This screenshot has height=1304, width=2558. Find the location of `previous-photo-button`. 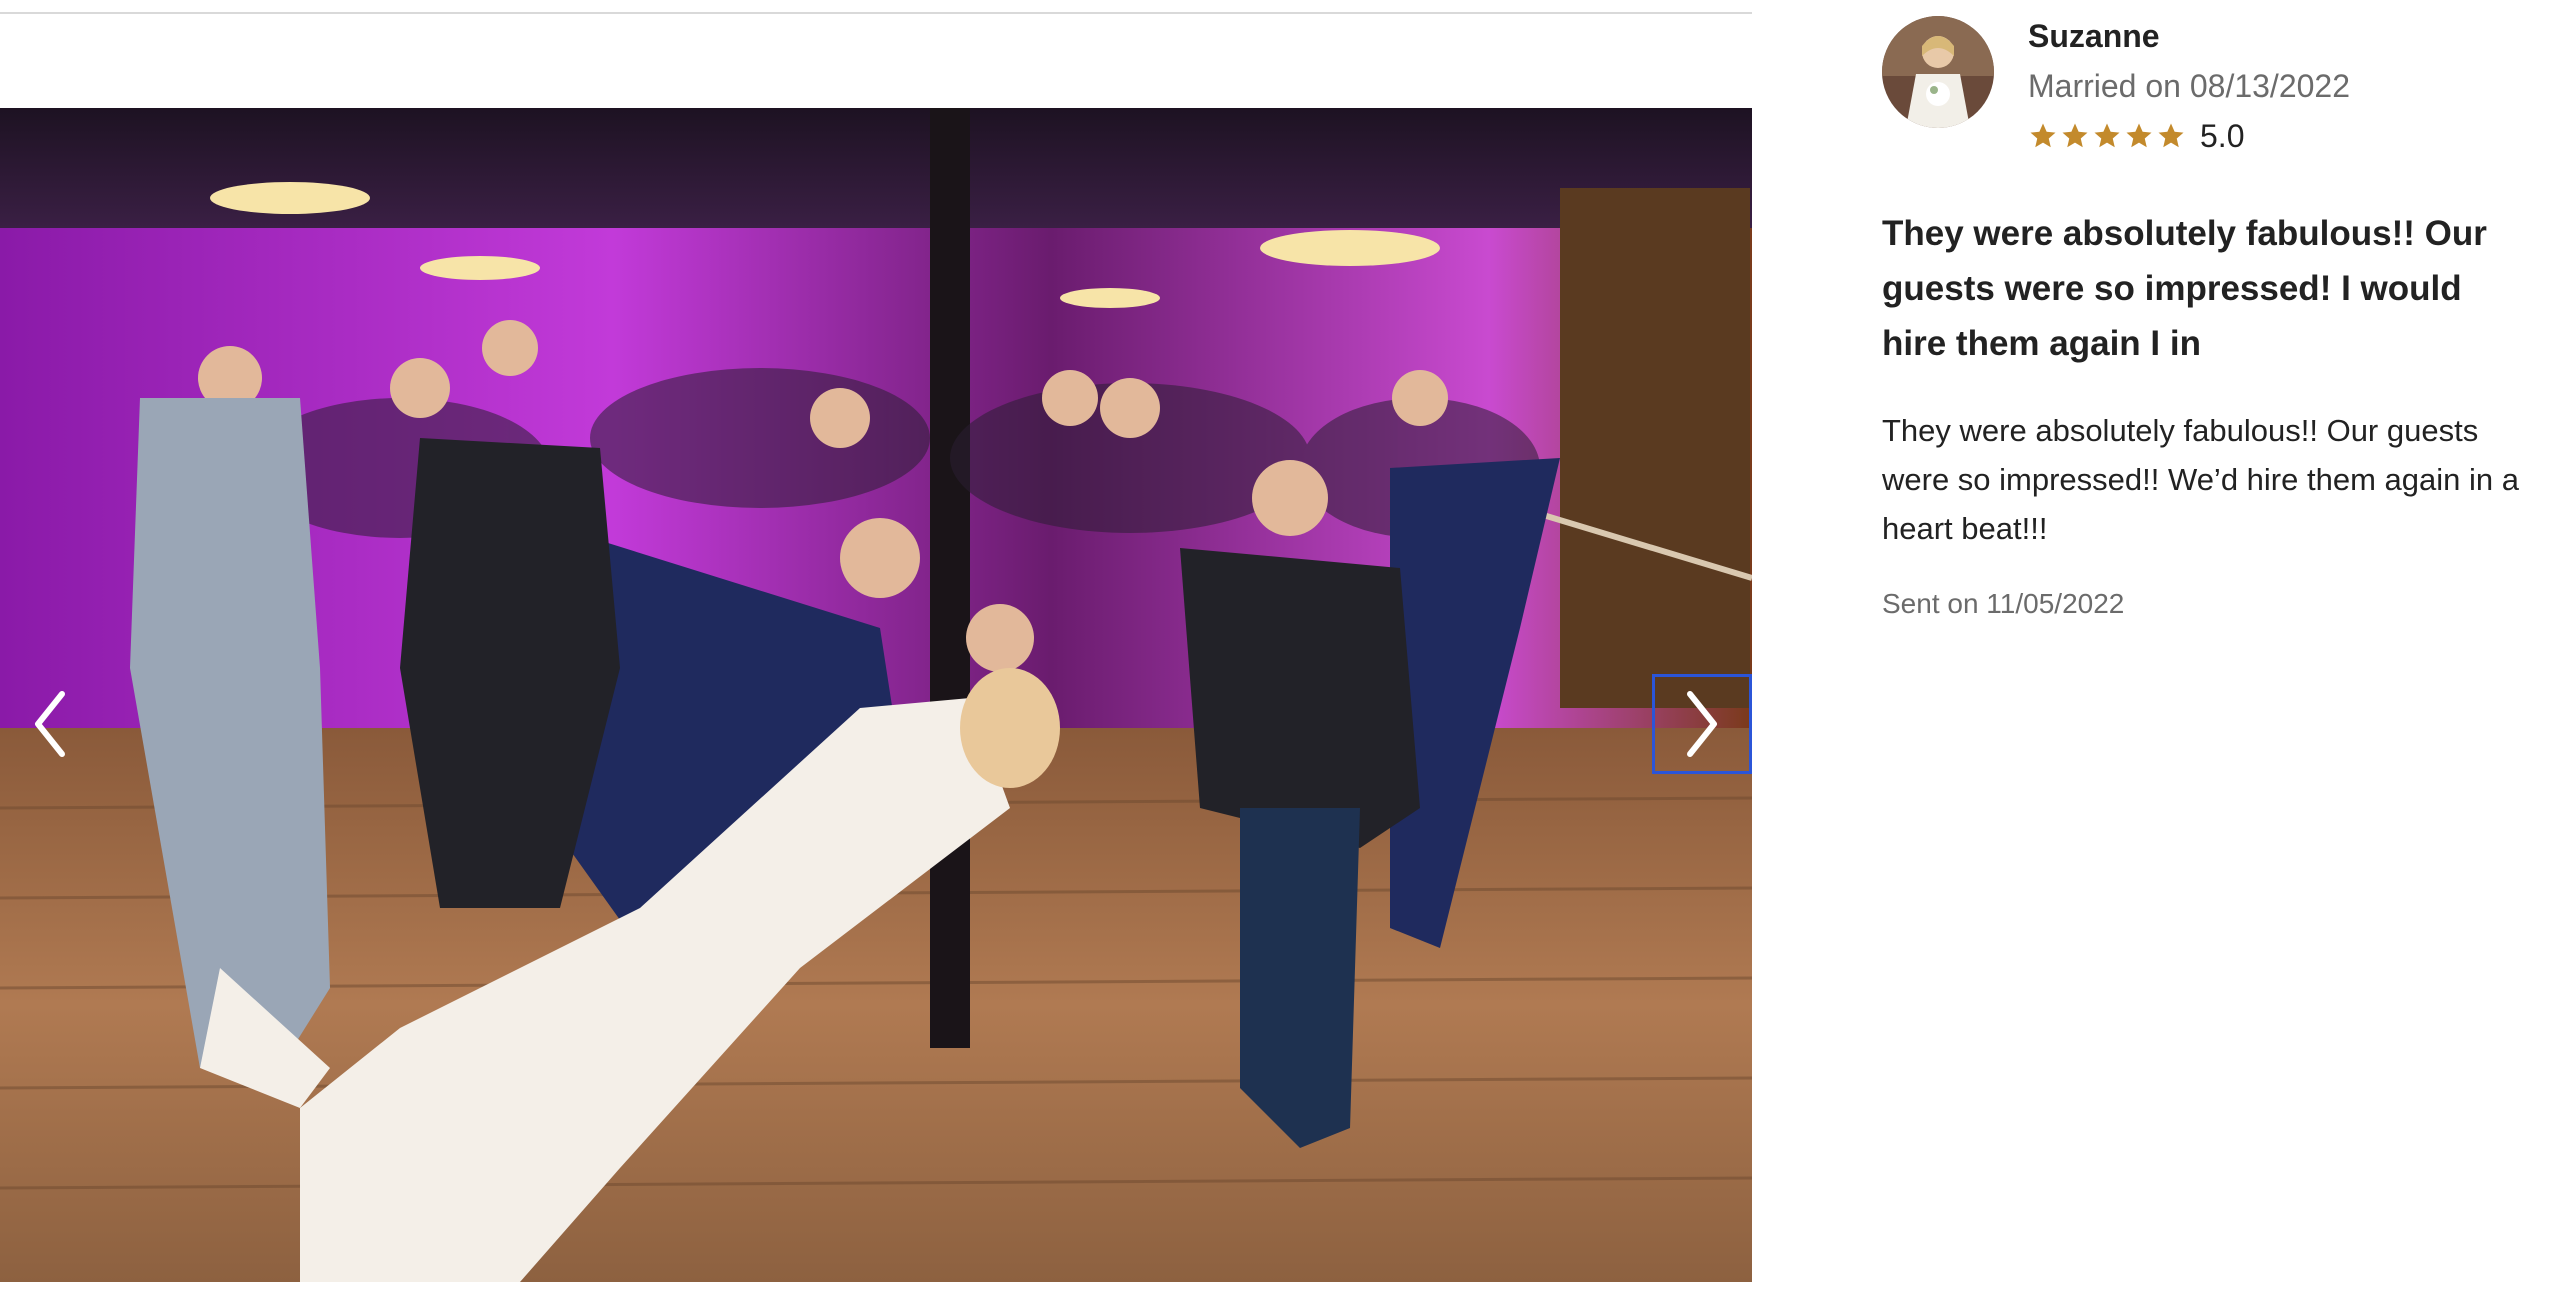

previous-photo-button is located at coordinates (50, 724).